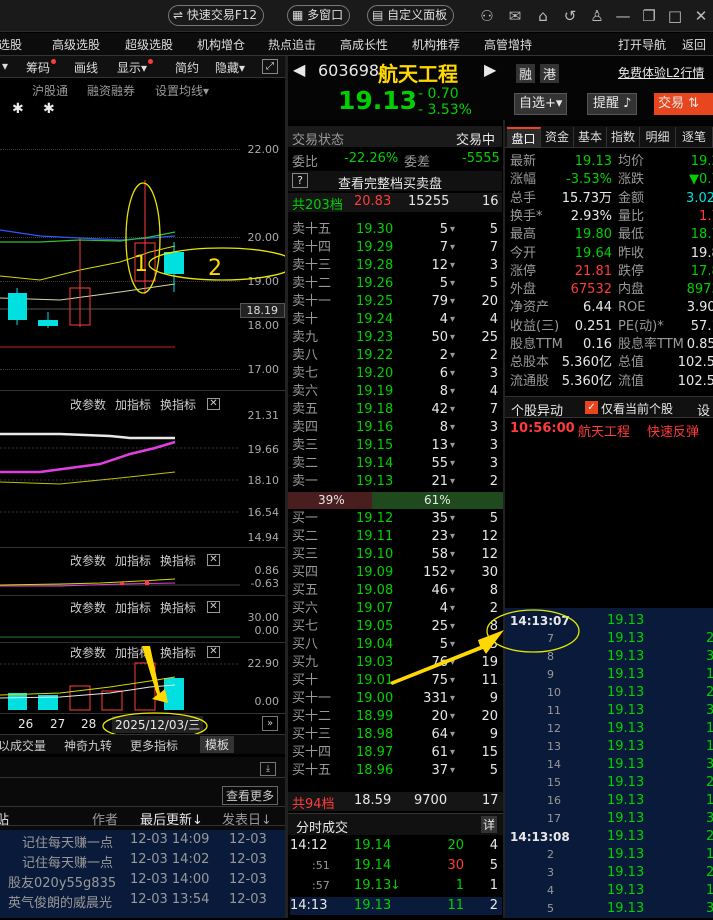 This screenshot has width=713, height=920. I want to click on buy-level-row: 买十三 18.98 64 ▾ 9, so click(396, 735).